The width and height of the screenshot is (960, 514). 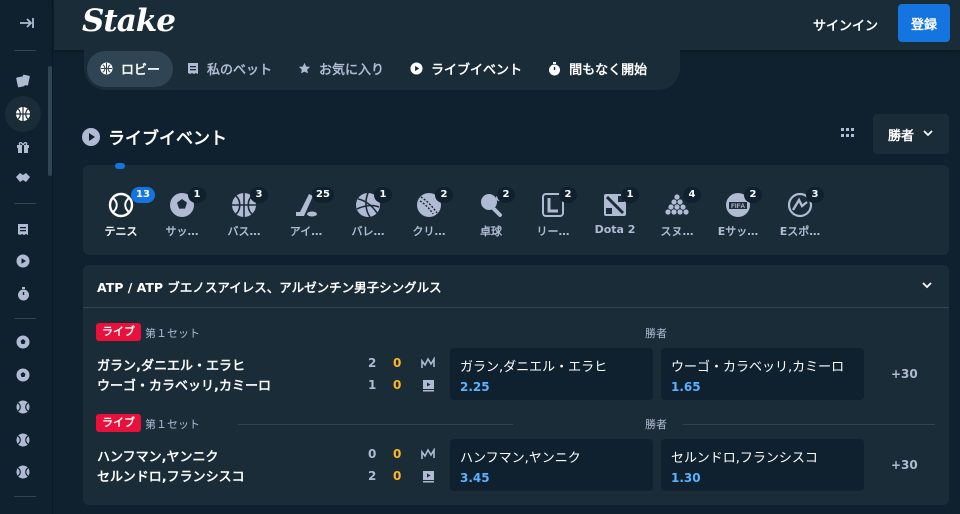 I want to click on market-dropdown: 勝者, so click(x=911, y=134).